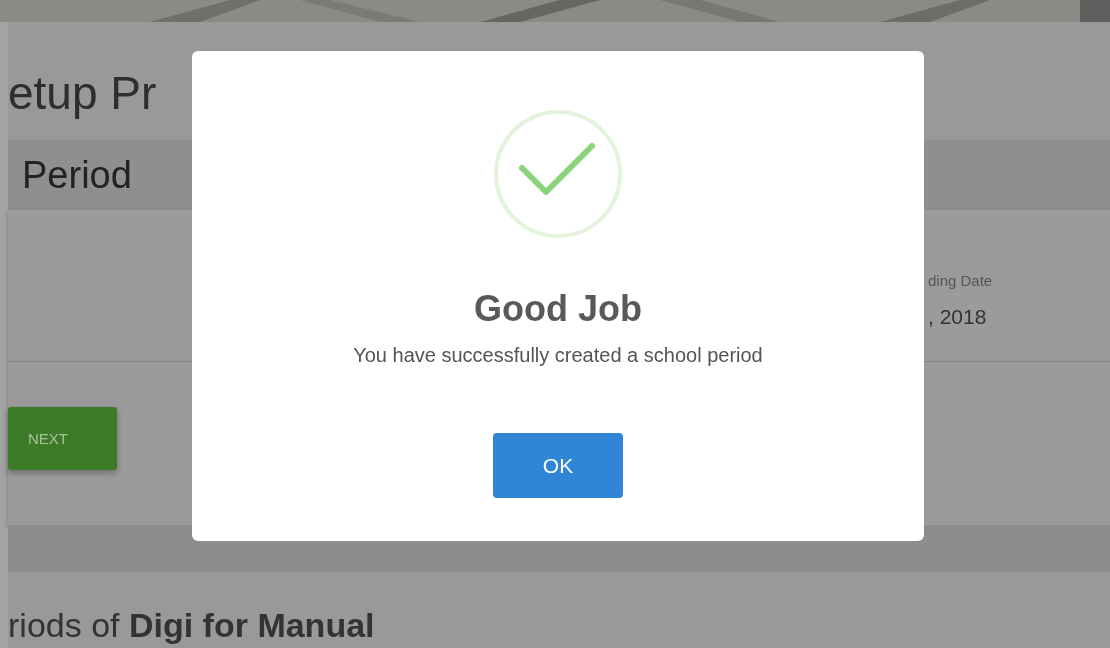 The height and width of the screenshot is (648, 1110). Describe the element at coordinates (191, 625) in the screenshot. I see `section-heading: riods of Digi for Manual` at that location.